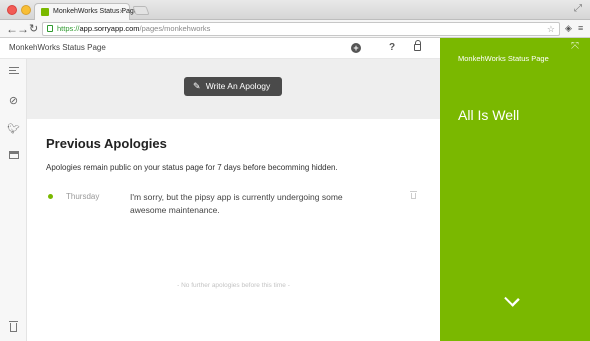 The height and width of the screenshot is (341, 590). What do you see at coordinates (580, 28) in the screenshot?
I see `menu-icon: ≡` at bounding box center [580, 28].